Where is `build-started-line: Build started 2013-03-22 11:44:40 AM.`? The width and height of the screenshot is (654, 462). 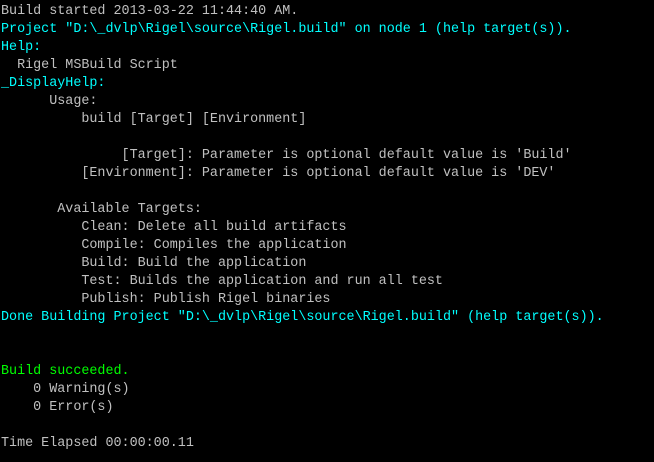 build-started-line: Build started 2013-03-22 11:44:40 AM. is located at coordinates (150, 11).